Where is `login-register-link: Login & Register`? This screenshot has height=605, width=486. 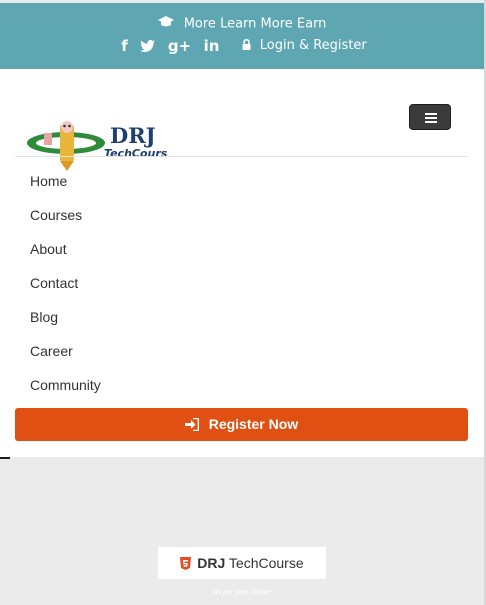
login-register-link: Login & Register is located at coordinates (304, 46).